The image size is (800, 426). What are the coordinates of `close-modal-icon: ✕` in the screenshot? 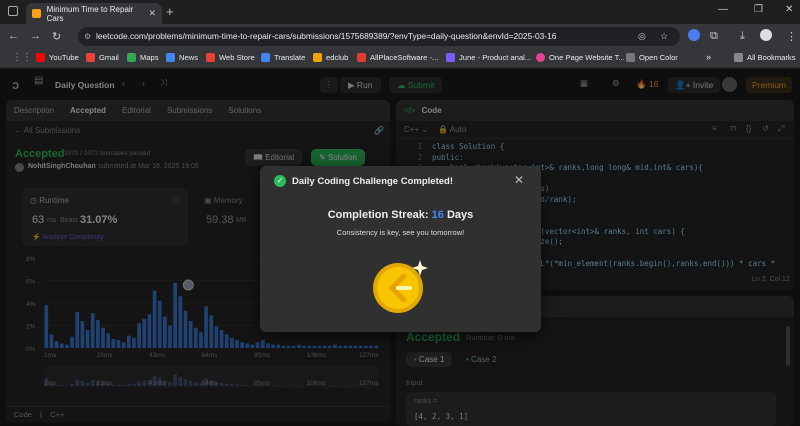 It's located at (519, 180).